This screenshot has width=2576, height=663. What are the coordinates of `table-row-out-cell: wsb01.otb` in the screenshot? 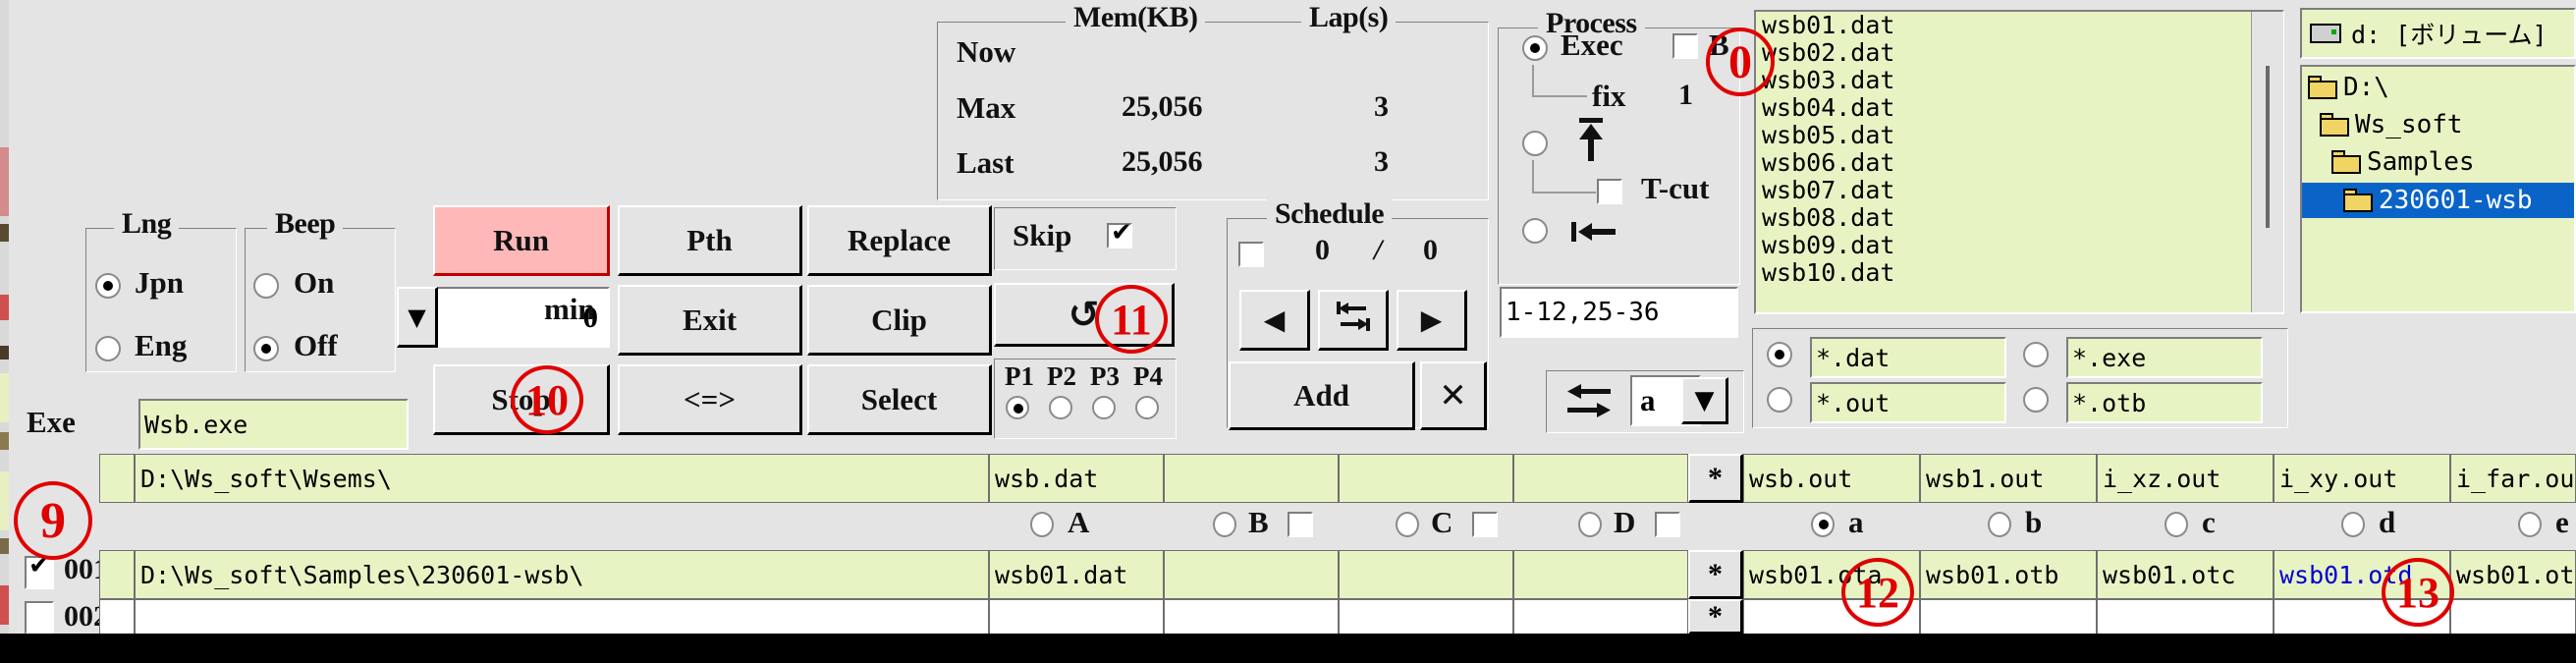 It's located at (2008, 574).